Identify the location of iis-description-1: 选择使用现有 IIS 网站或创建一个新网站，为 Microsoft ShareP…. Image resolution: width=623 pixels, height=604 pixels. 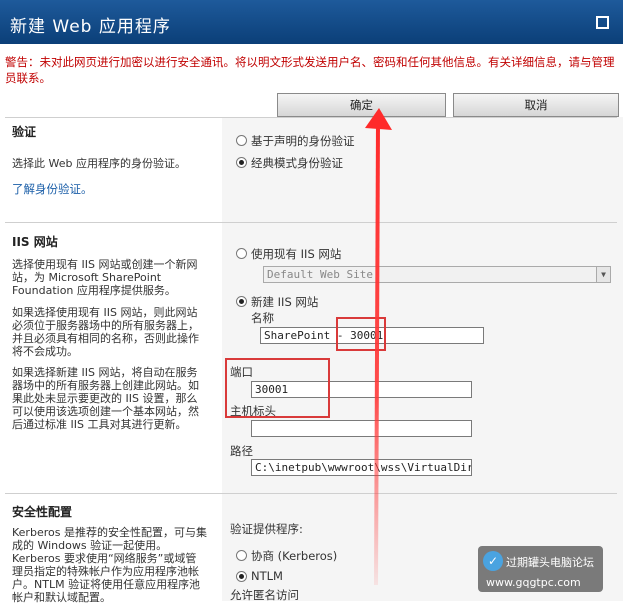
(105, 277).